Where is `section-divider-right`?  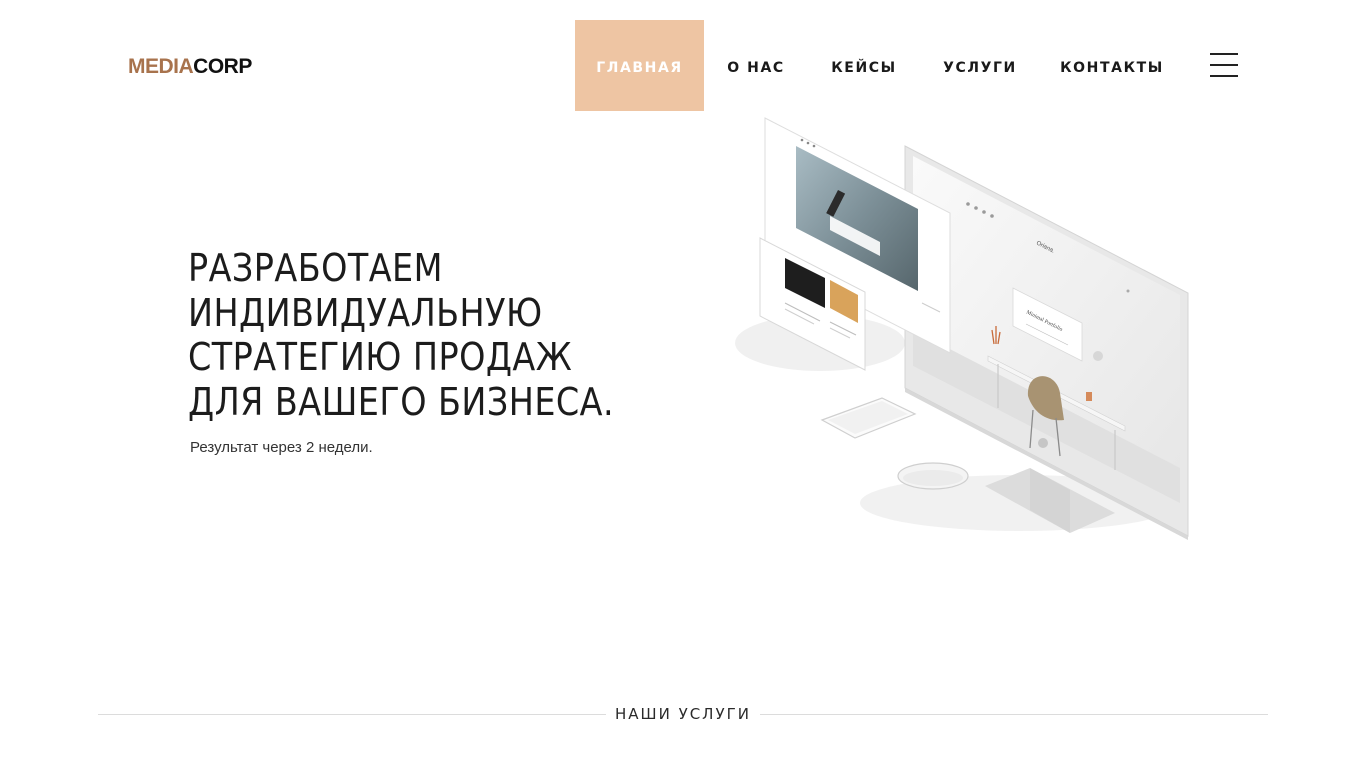
section-divider-right is located at coordinates (1014, 714).